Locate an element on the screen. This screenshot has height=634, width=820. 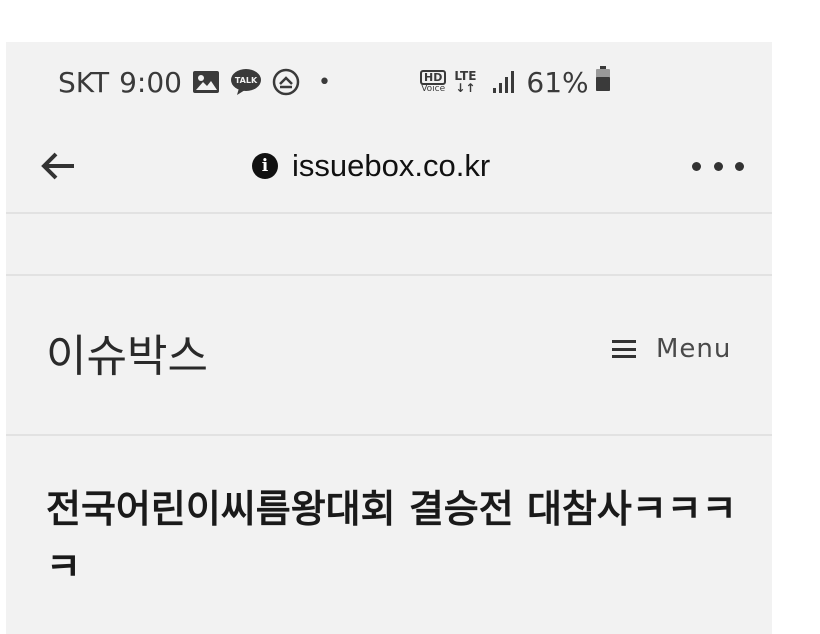
data-saver-icon is located at coordinates (286, 82).